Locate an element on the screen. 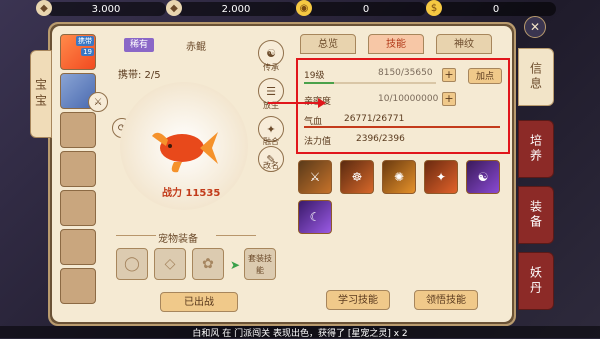 Image resolution: width=600 pixels, height=339 pixels. pet-name: 赤鲲 is located at coordinates (196, 47).